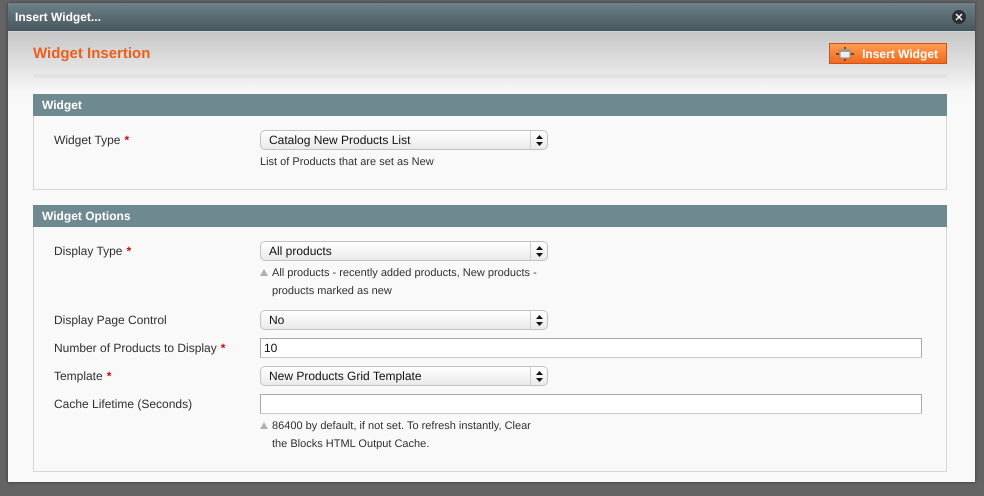 This screenshot has height=496, width=984. What do you see at coordinates (91, 53) in the screenshot?
I see `page-heading: Widget Insertion` at bounding box center [91, 53].